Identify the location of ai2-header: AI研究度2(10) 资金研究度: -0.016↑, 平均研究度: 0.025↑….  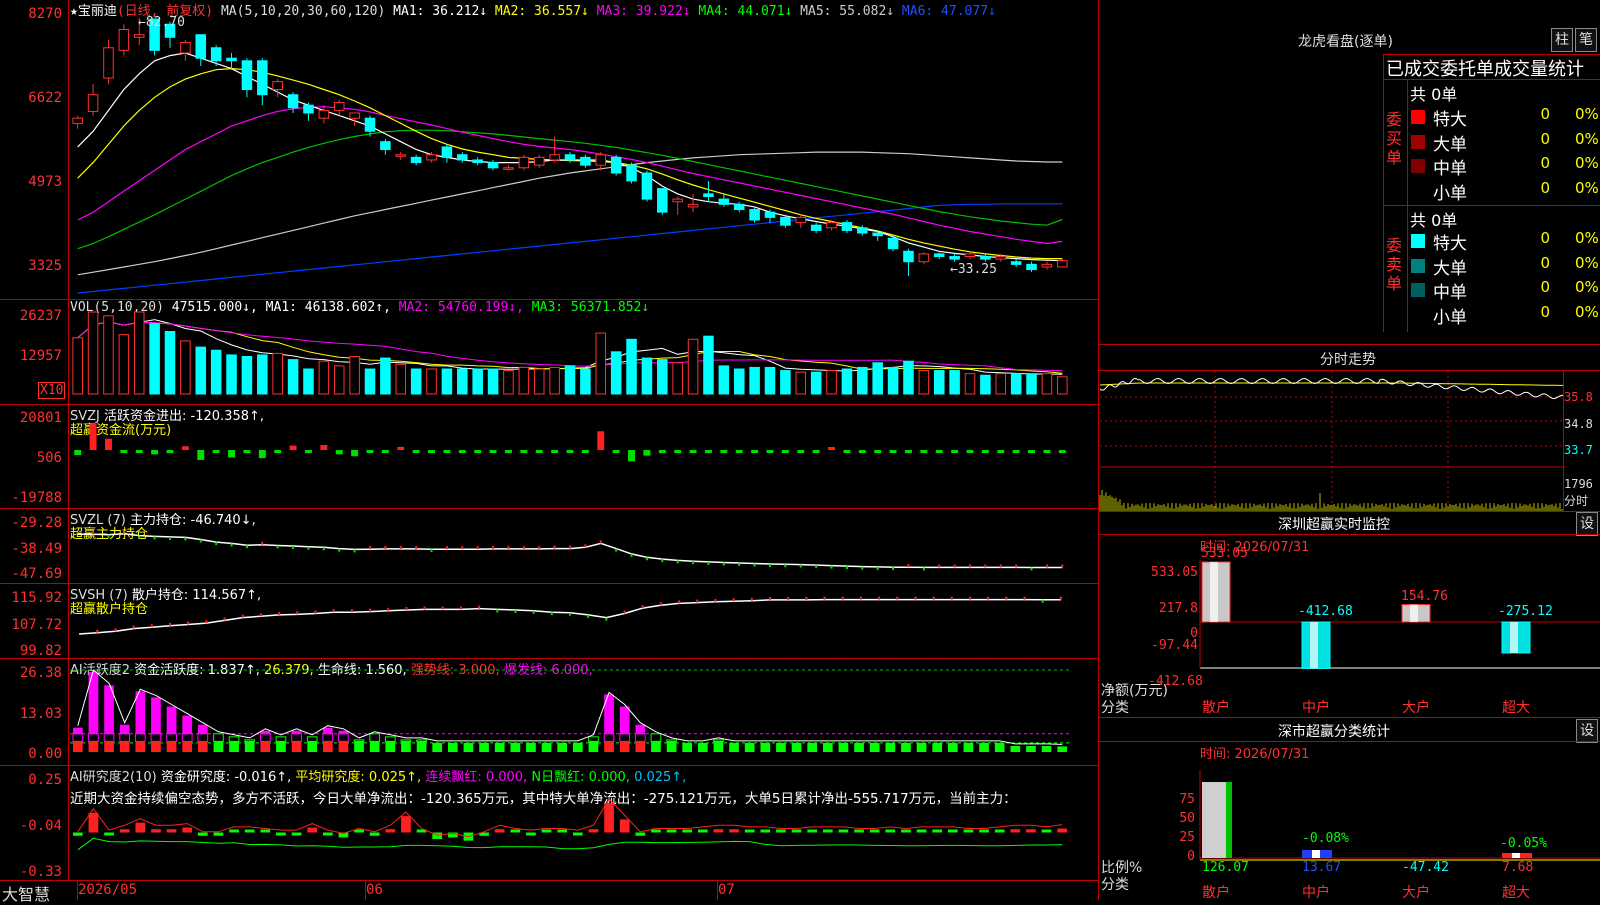
(378, 775).